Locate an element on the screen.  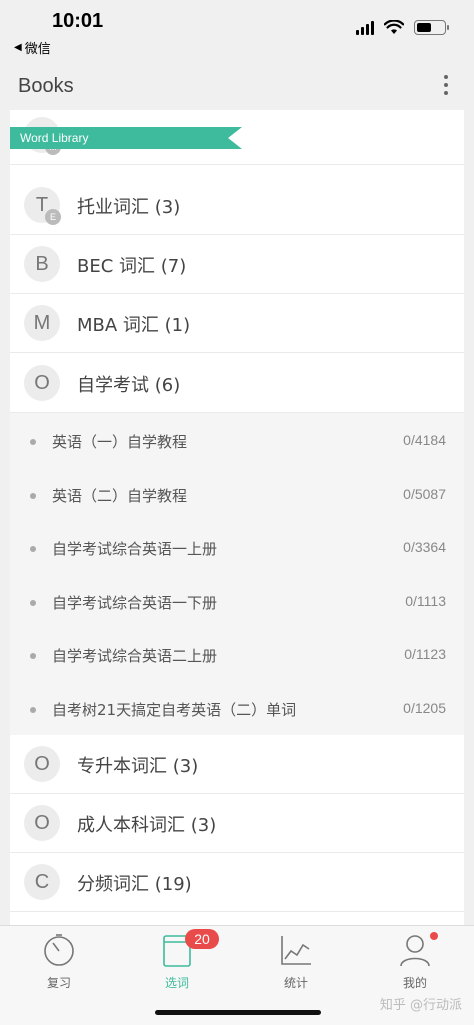
word-library-ribbon: Word Library is located at coordinates (126, 138).